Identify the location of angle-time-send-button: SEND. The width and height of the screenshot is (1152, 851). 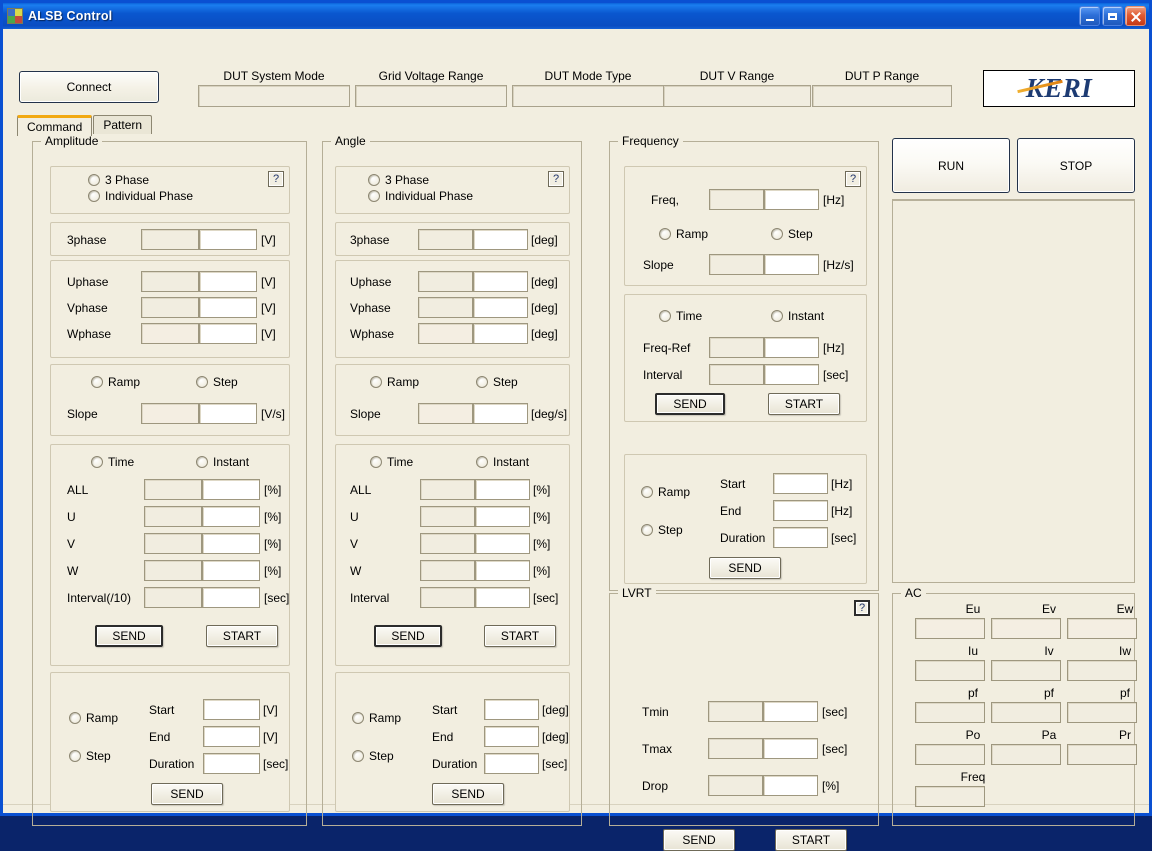
(408, 636).